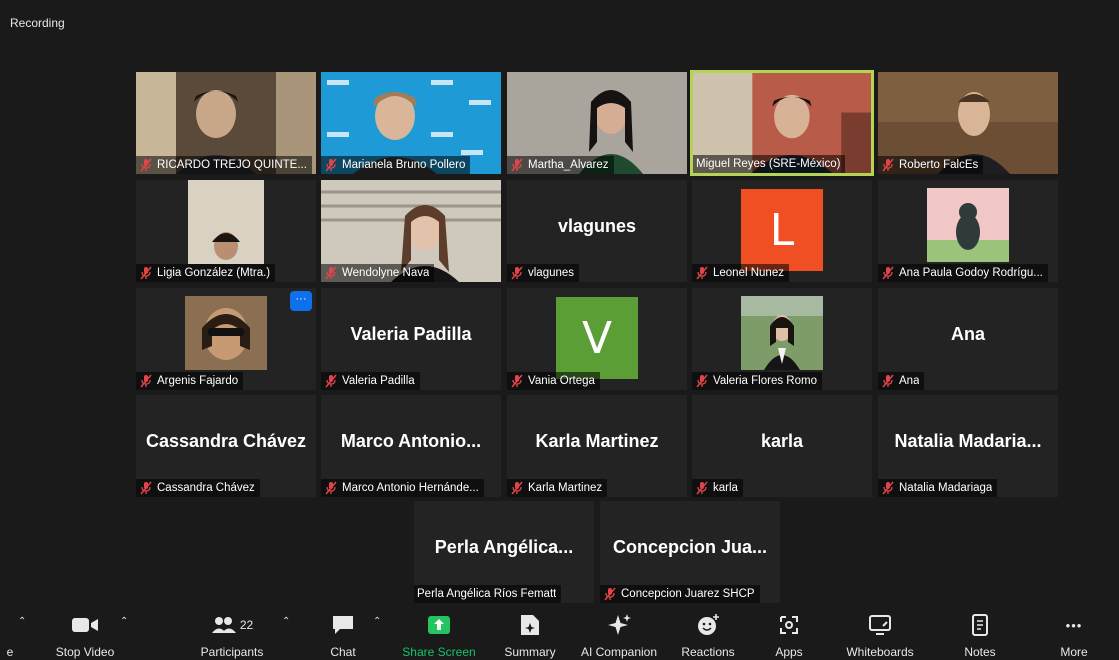  What do you see at coordinates (931, 165) in the screenshot?
I see `participant-name-label: Roberto FalcEs` at bounding box center [931, 165].